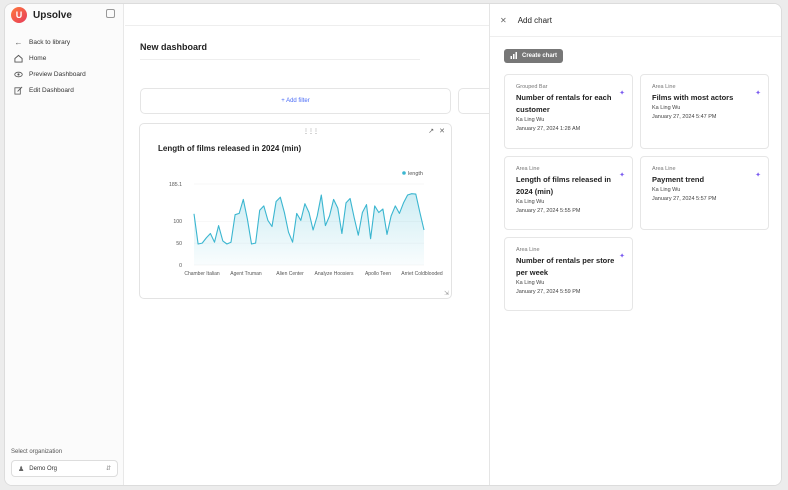 This screenshot has height=490, width=788. I want to click on sidebar-item-back-to-library: ← Back to library, so click(50, 42).